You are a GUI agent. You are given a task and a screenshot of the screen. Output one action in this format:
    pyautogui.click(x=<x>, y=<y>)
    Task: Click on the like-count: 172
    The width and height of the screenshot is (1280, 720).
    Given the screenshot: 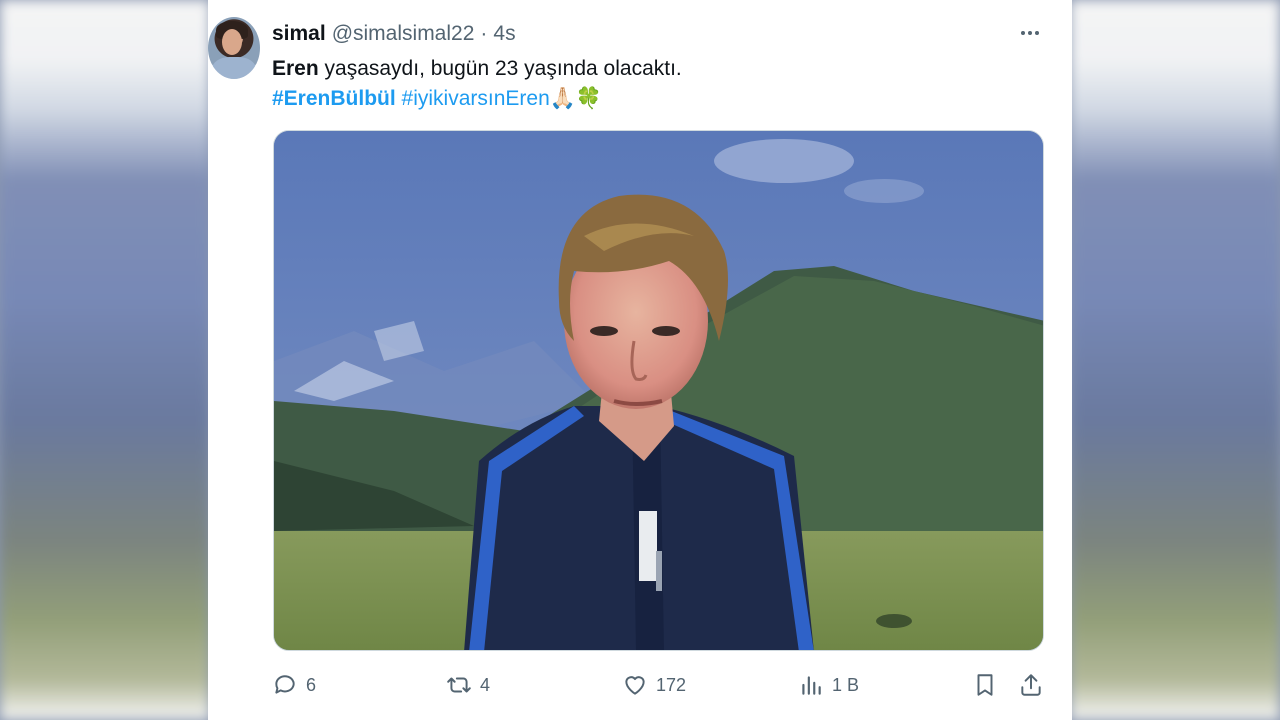 What is the action you would take?
    pyautogui.click(x=671, y=684)
    